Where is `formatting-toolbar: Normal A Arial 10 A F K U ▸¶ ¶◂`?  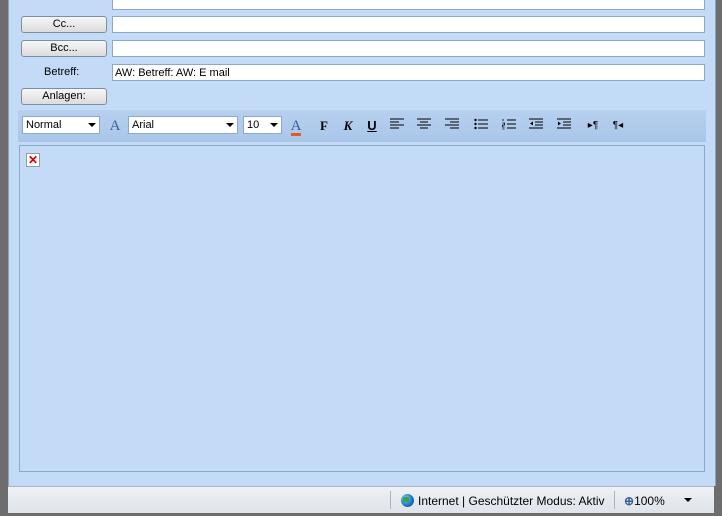 formatting-toolbar: Normal A Arial 10 A F K U ▸¶ ¶◂ is located at coordinates (362, 125).